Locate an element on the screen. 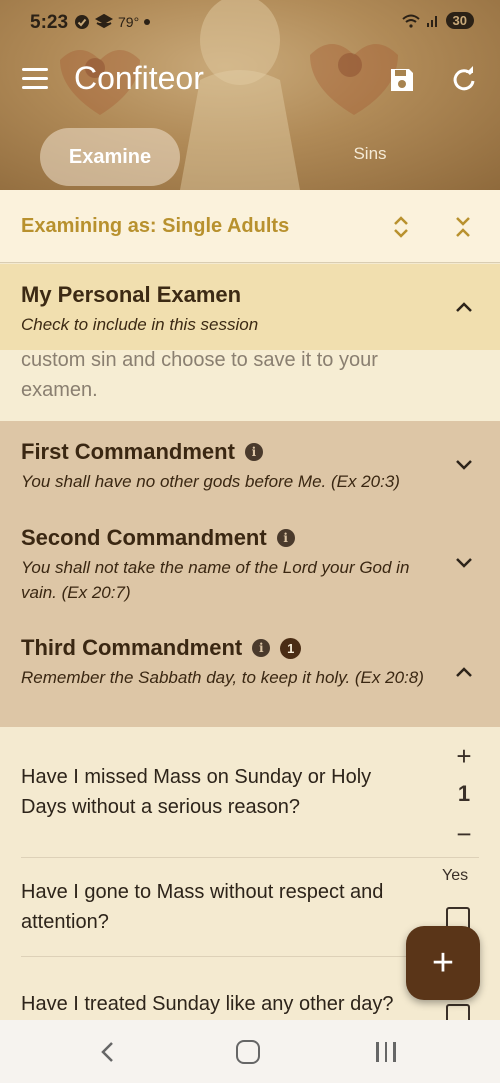 The width and height of the screenshot is (500, 1083). tab-sins: Sins is located at coordinates (370, 154).